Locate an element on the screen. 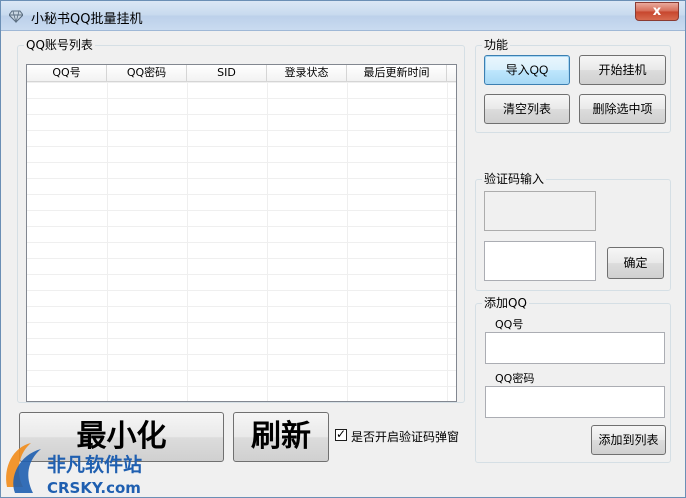 Image resolution: width=686 pixels, height=498 pixels. column-login-status: 登录状态 is located at coordinates (307, 73).